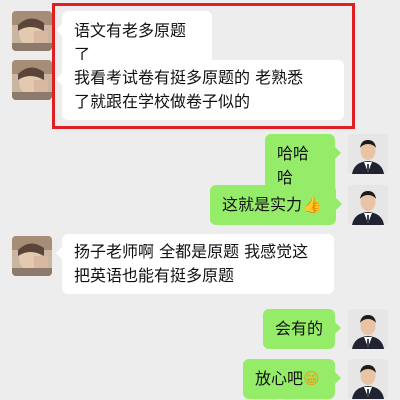 The image size is (400, 400). I want to click on message-bubble-outgoing: 这就是实力👍, so click(276, 205).